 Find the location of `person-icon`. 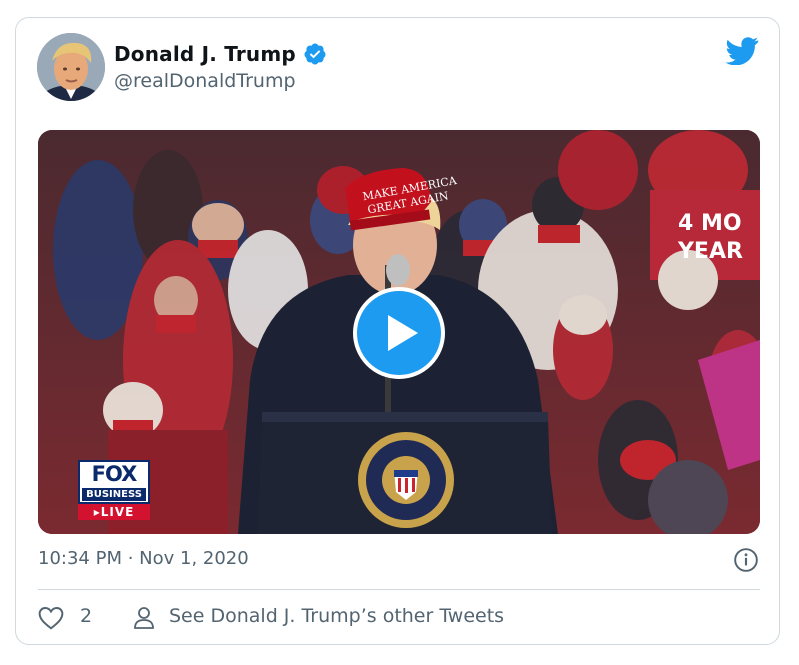

person-icon is located at coordinates (144, 618).